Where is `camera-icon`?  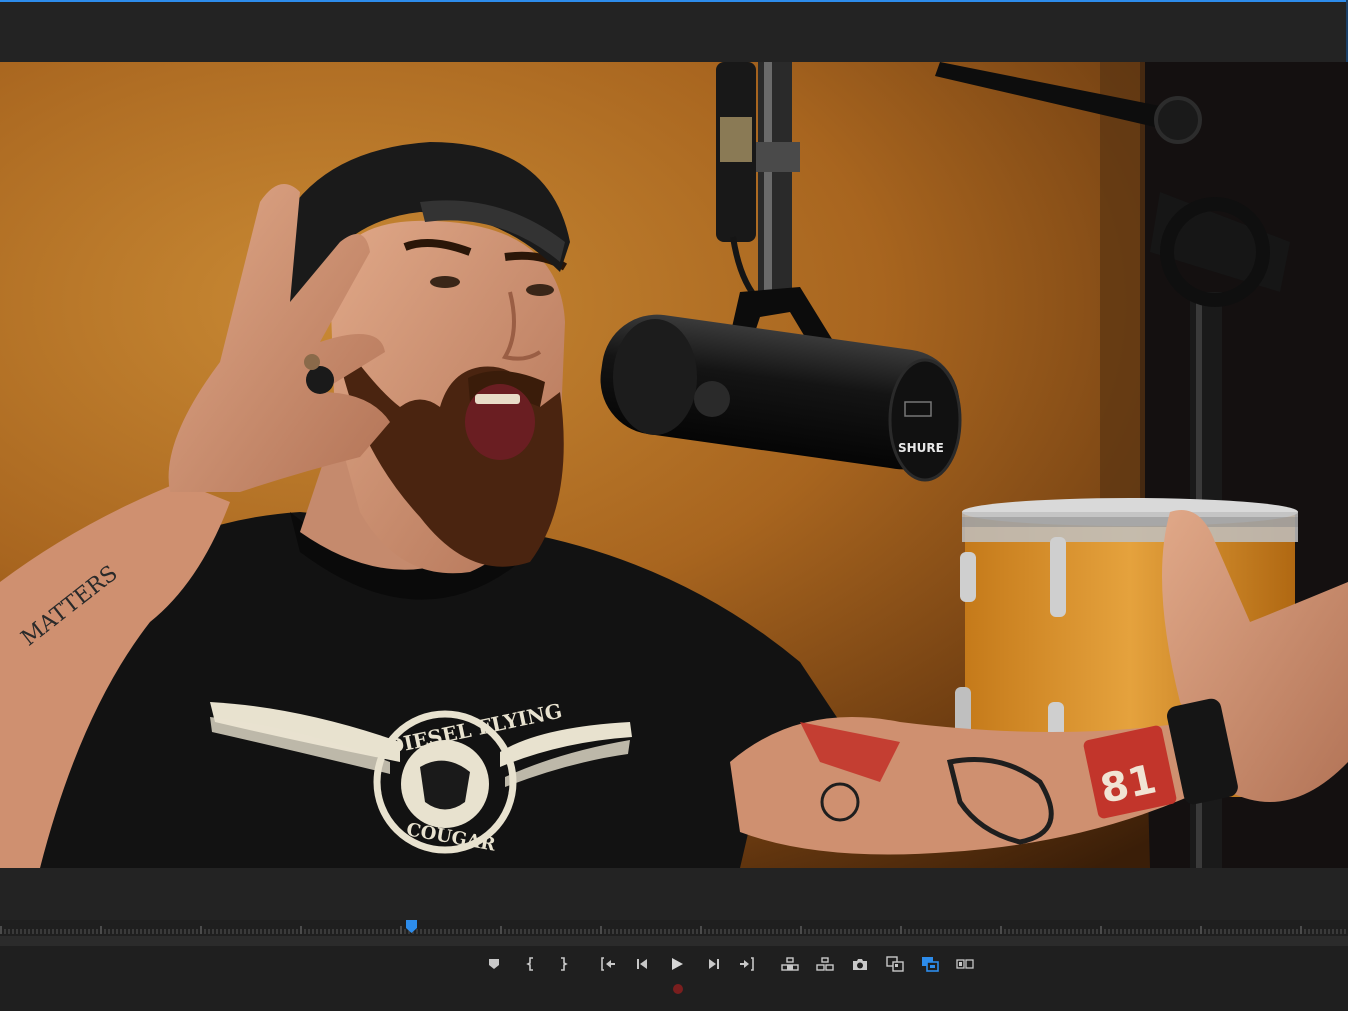 camera-icon is located at coordinates (860, 964).